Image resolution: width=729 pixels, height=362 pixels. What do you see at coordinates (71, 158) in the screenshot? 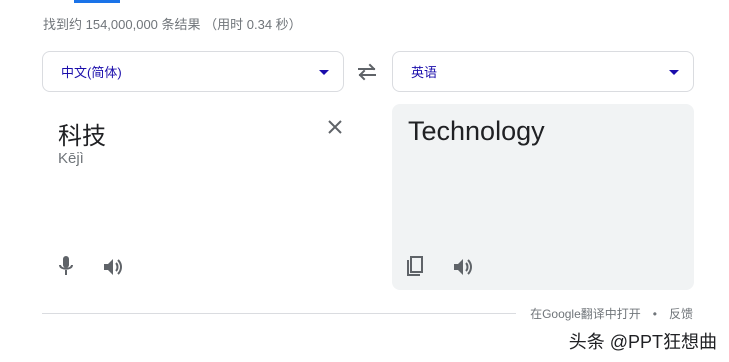
I see `source-romanization: Kējì` at bounding box center [71, 158].